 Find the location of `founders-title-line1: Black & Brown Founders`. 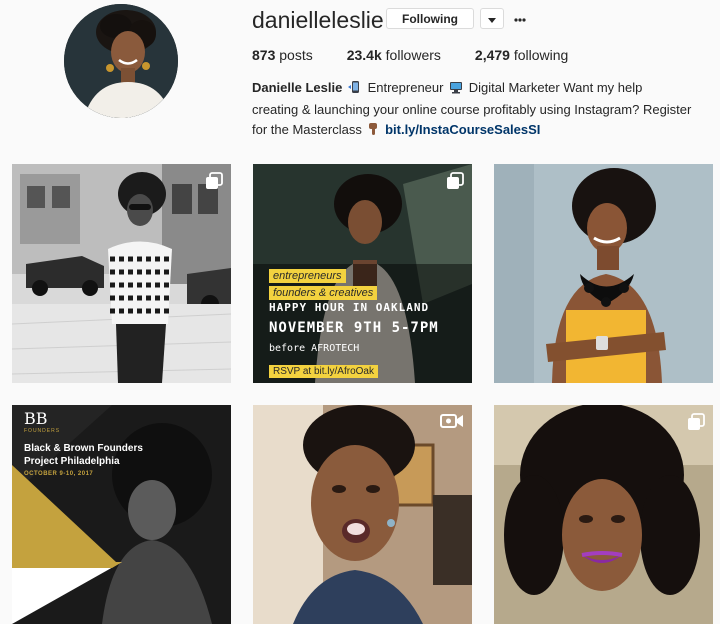

founders-title-line1: Black & Brown Founders is located at coordinates (83, 448).